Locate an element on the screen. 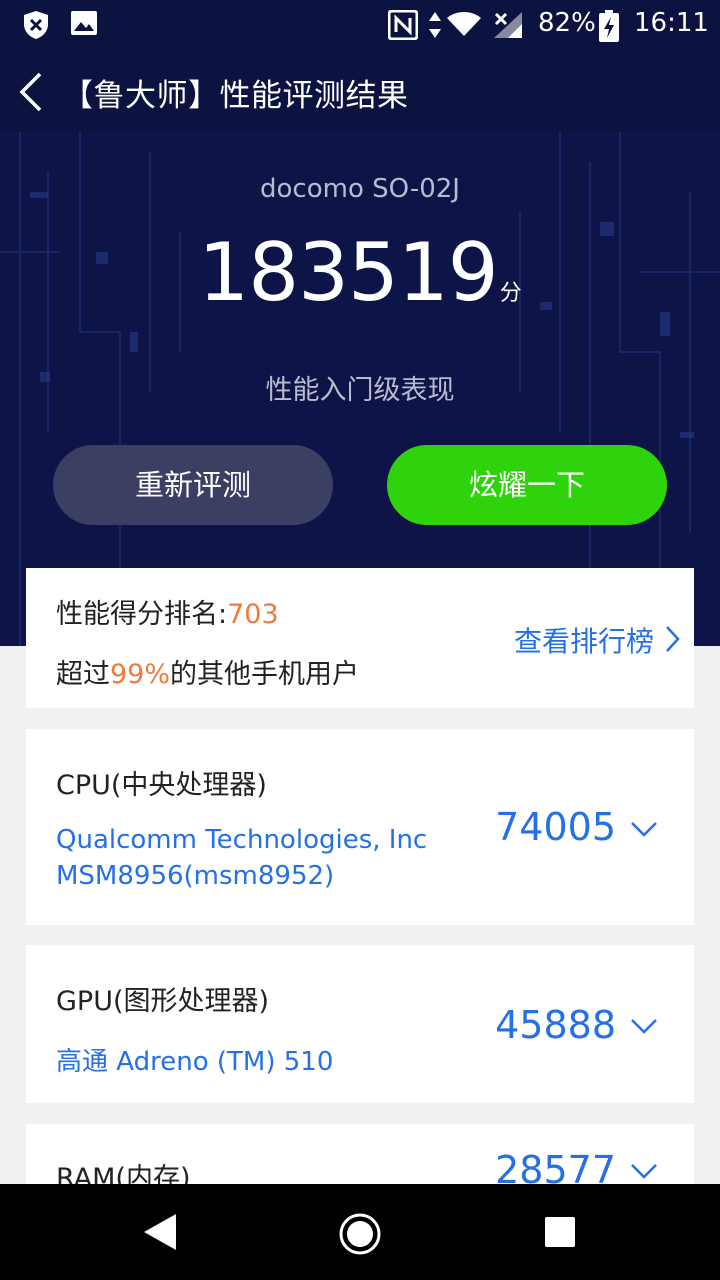  chevron-right-icon is located at coordinates (673, 639).